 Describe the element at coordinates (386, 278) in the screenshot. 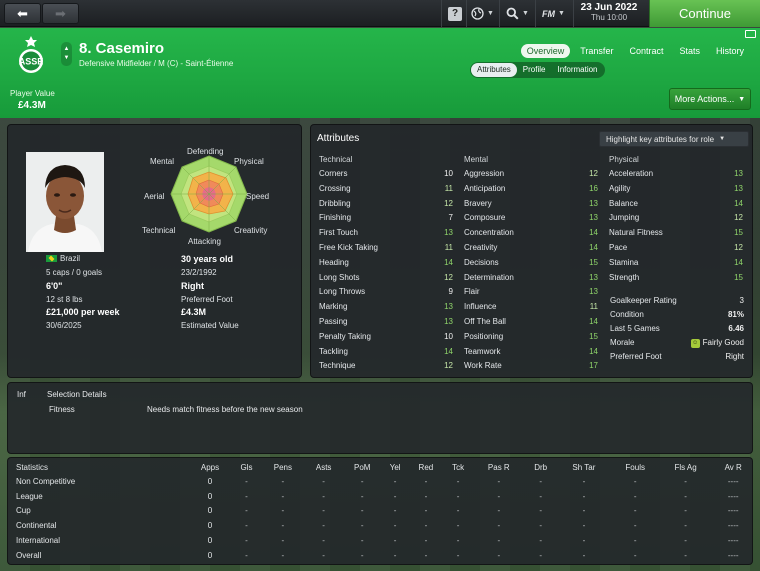

I see `attribute-row: Long Shots 12` at that location.